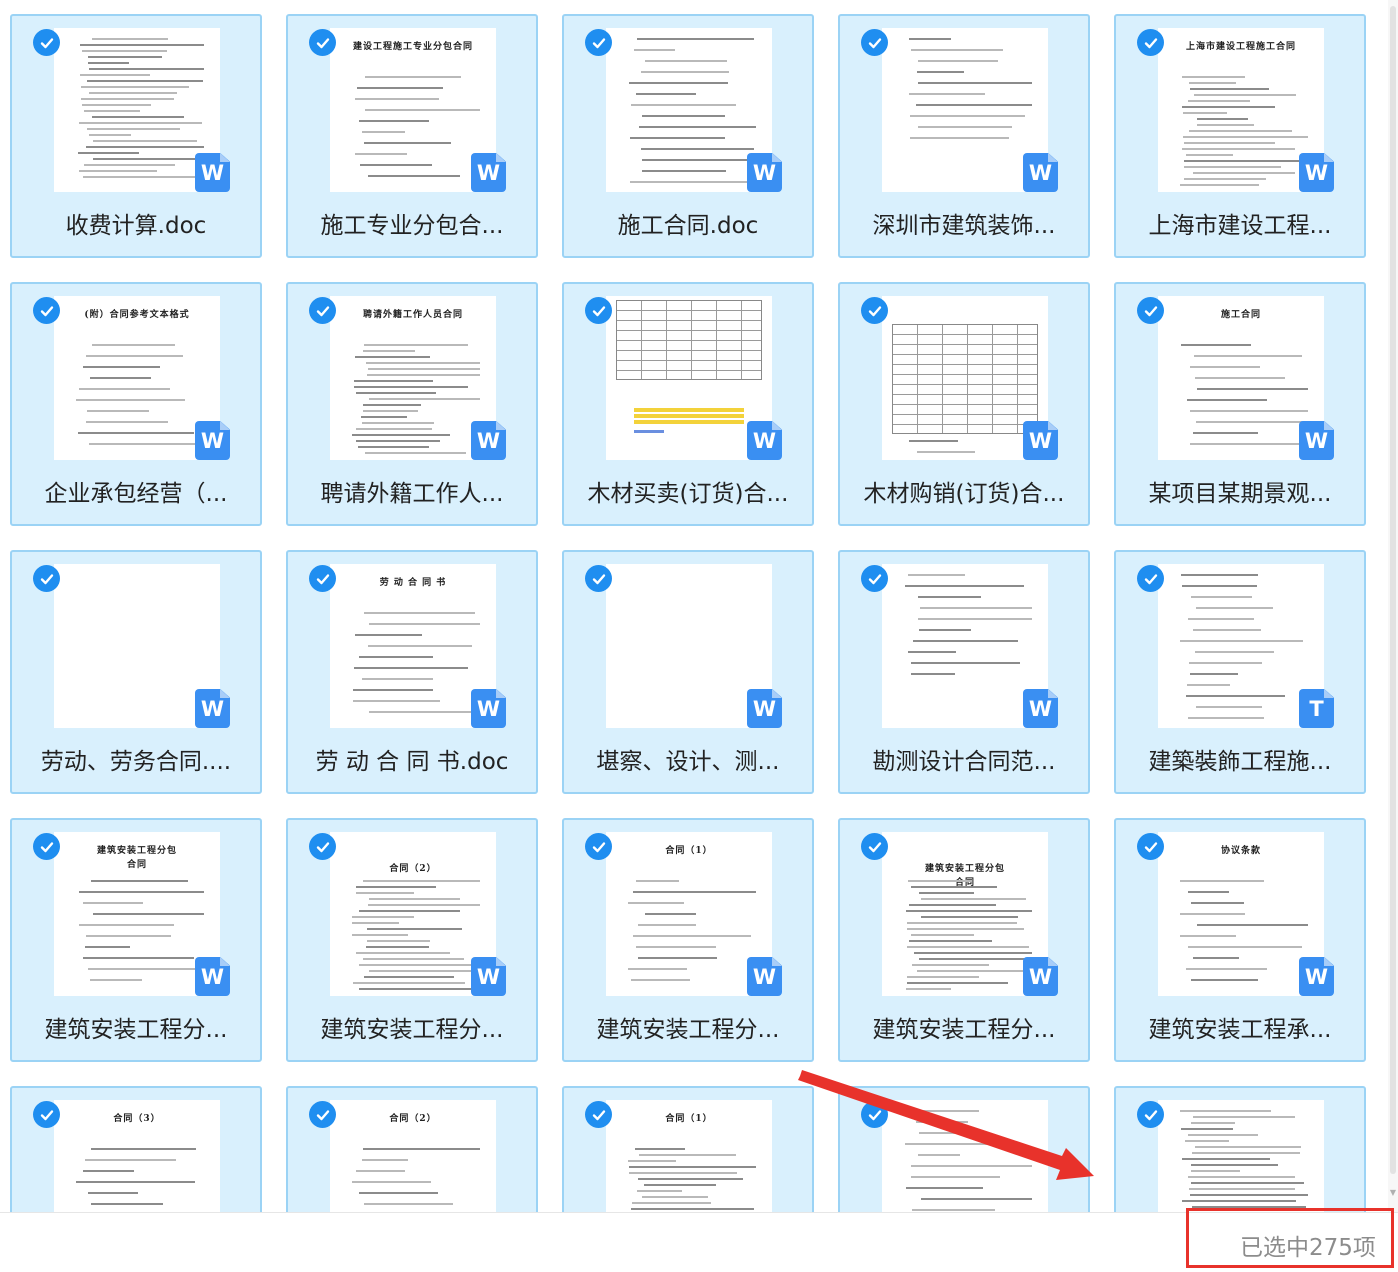 Image resolution: width=1398 pixels, height=1272 pixels. Describe the element at coordinates (137, 1119) in the screenshot. I see `thumbnail-title: 合同（3）` at that location.